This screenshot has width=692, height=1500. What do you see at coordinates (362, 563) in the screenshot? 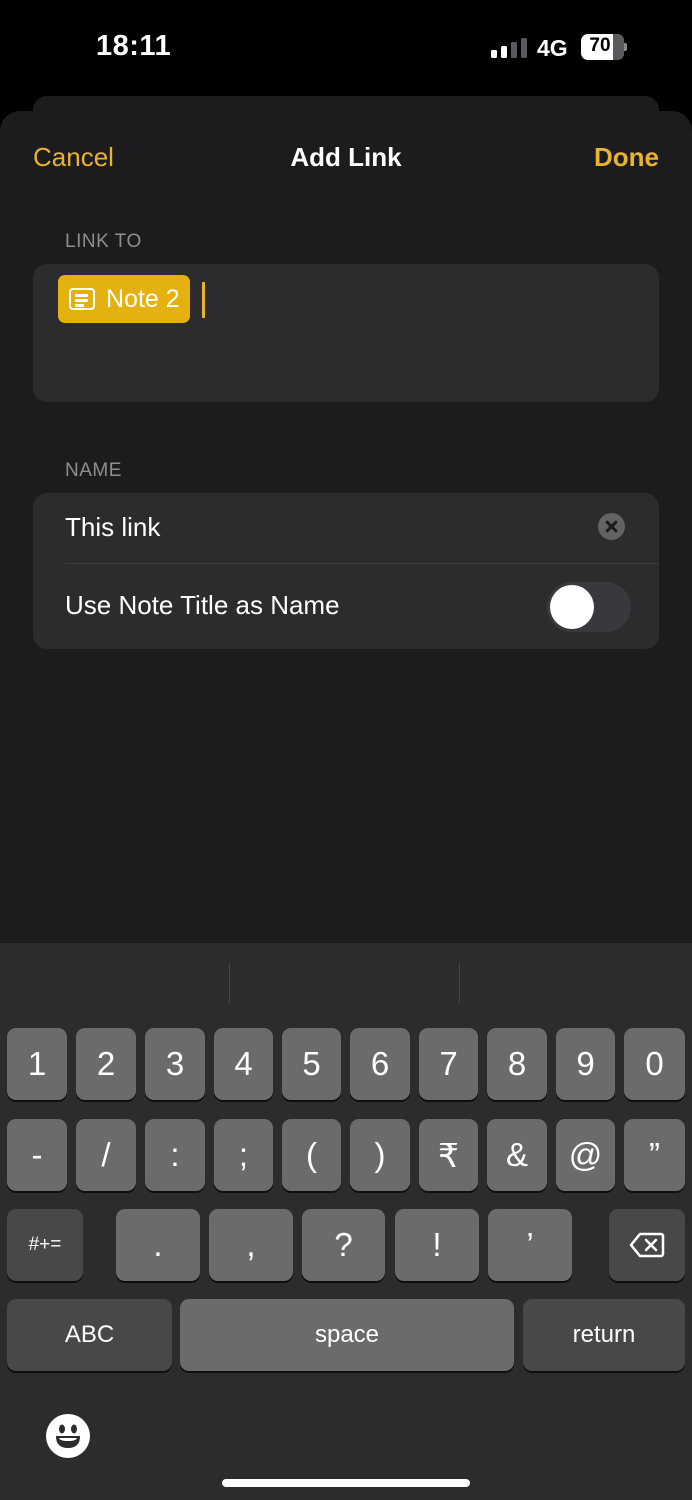
I see `divider` at bounding box center [362, 563].